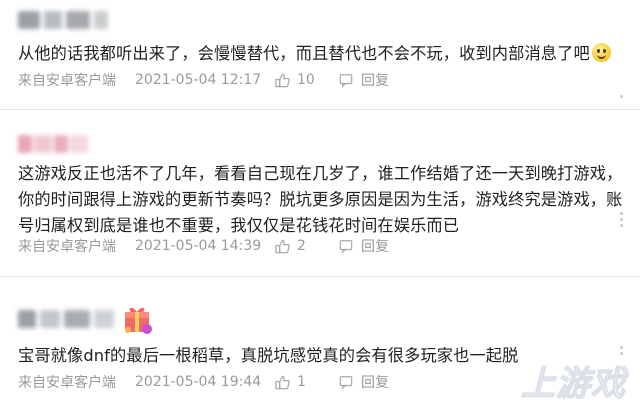  Describe the element at coordinates (138, 320) in the screenshot. I see `gift-badge-icon` at that location.